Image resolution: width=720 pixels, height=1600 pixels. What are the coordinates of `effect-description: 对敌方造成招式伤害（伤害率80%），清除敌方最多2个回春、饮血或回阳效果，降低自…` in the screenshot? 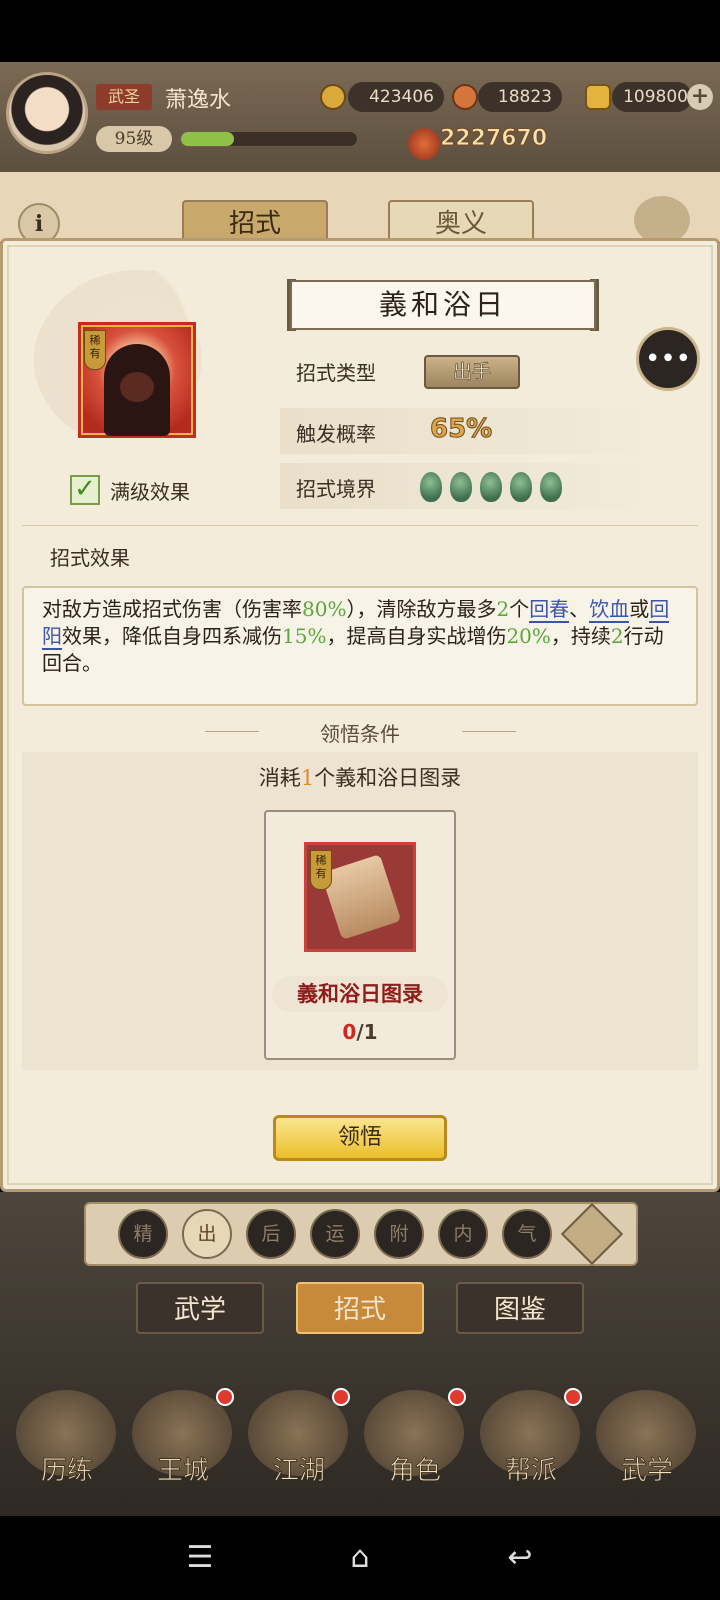 It's located at (362, 636).